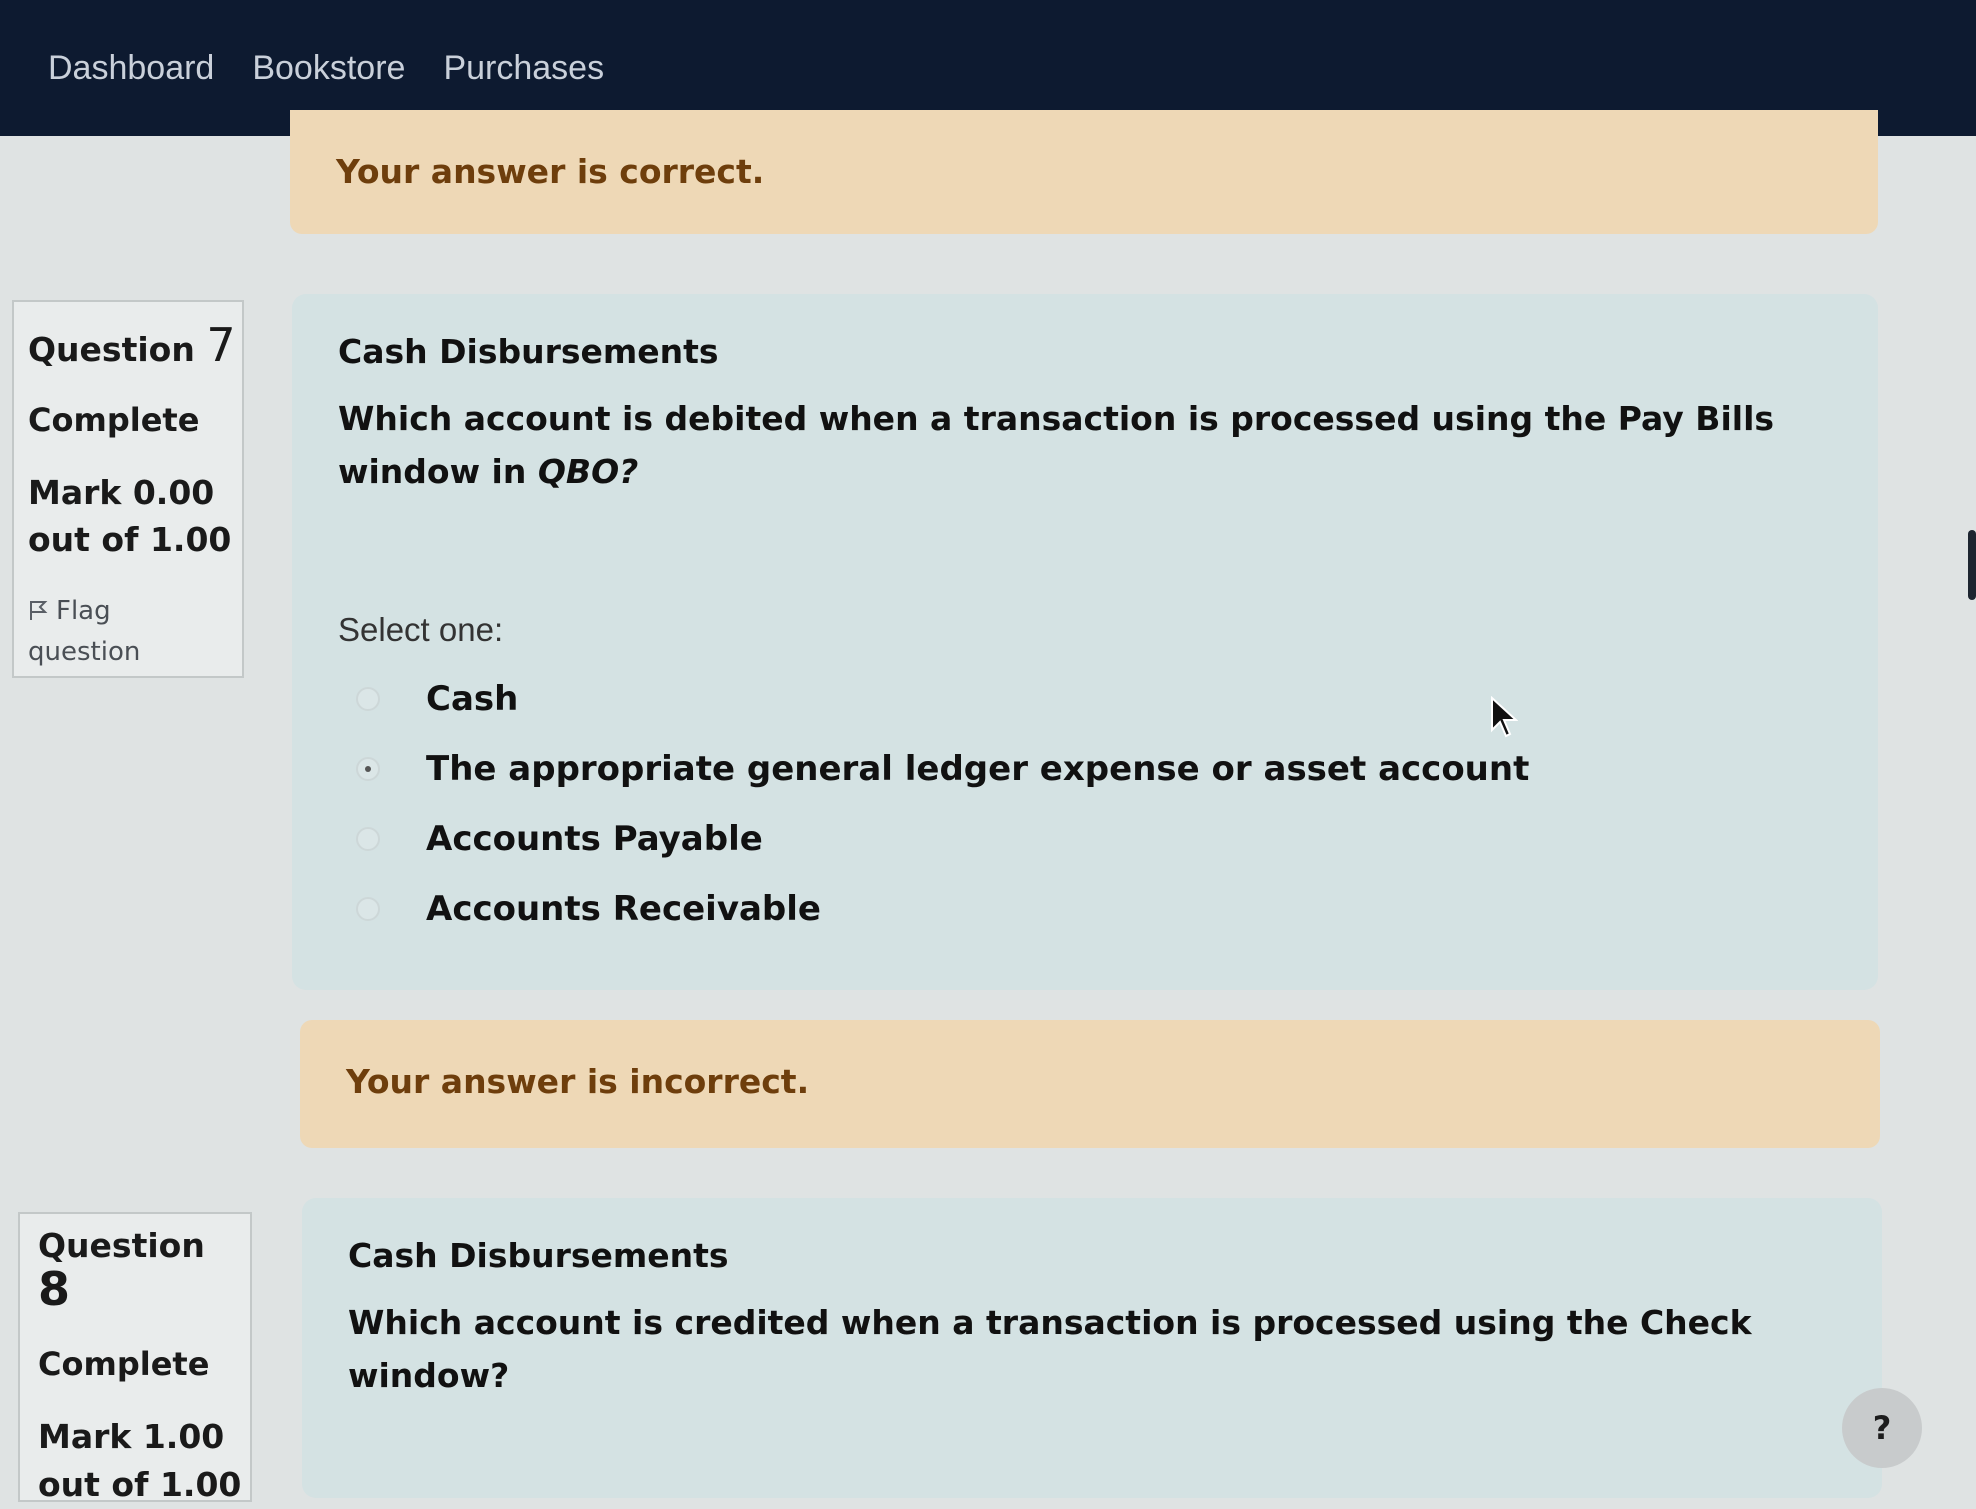 The width and height of the screenshot is (1976, 1509). Describe the element at coordinates (368, 768) in the screenshot. I see `radio-button-selected` at that location.